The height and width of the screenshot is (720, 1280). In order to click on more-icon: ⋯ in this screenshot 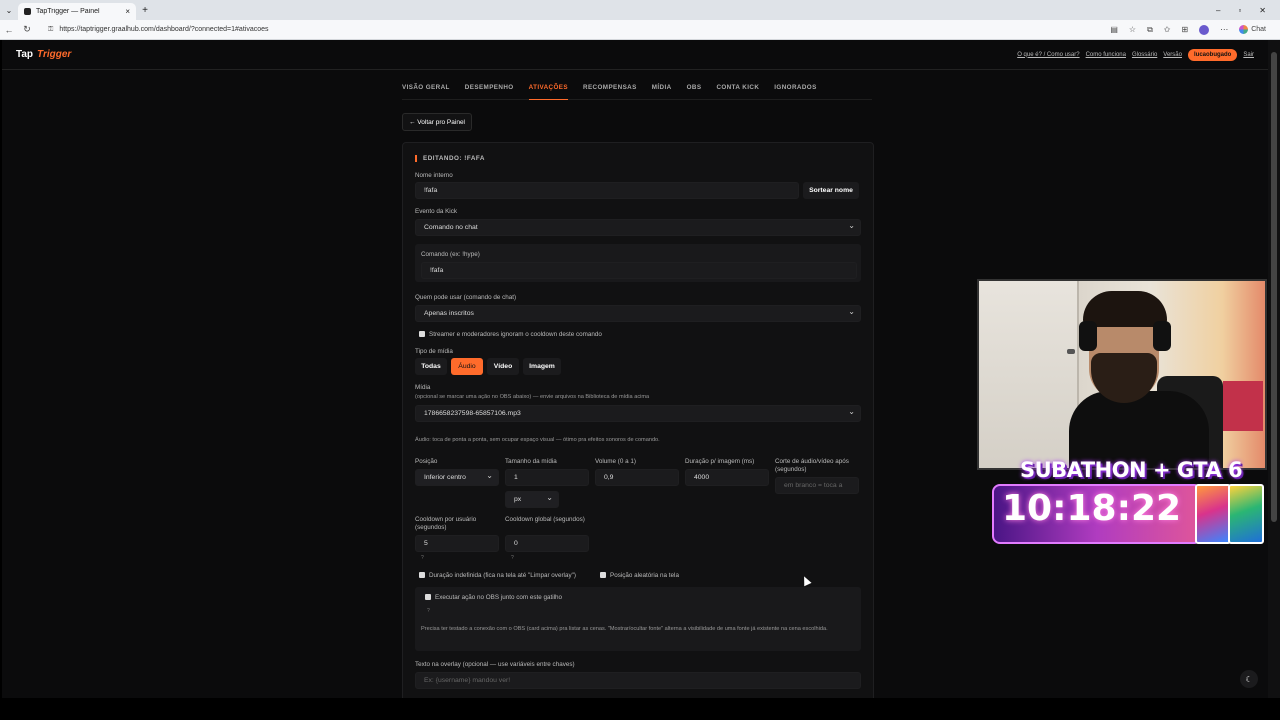, I will do `click(1224, 29)`.